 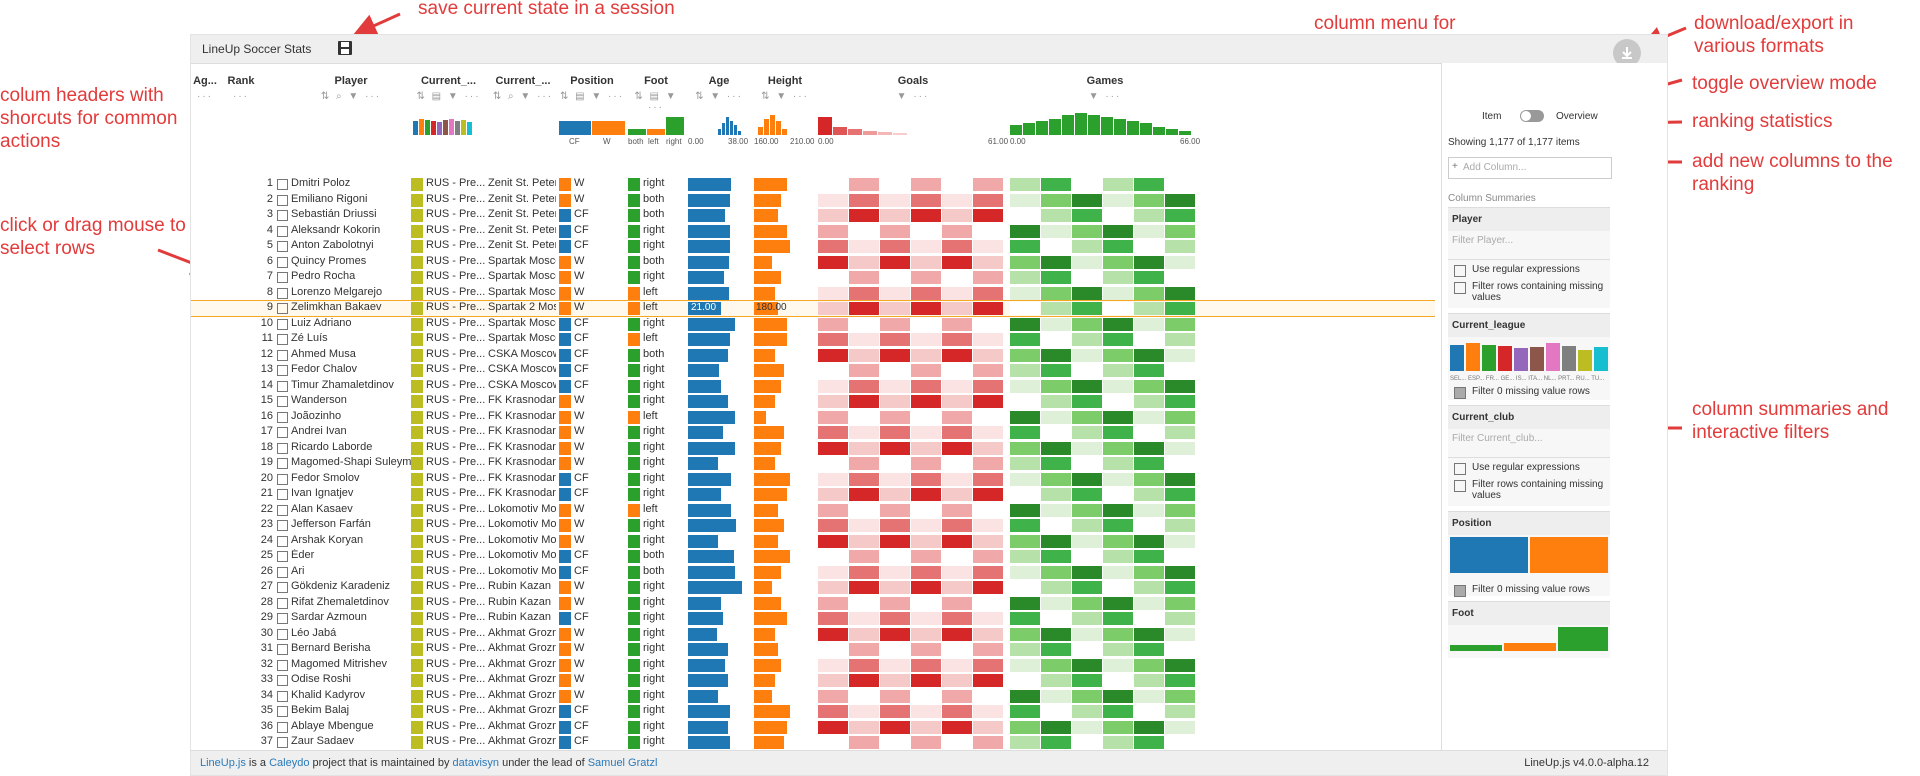 I want to click on datavisyn-link: datavisyn, so click(x=476, y=763).